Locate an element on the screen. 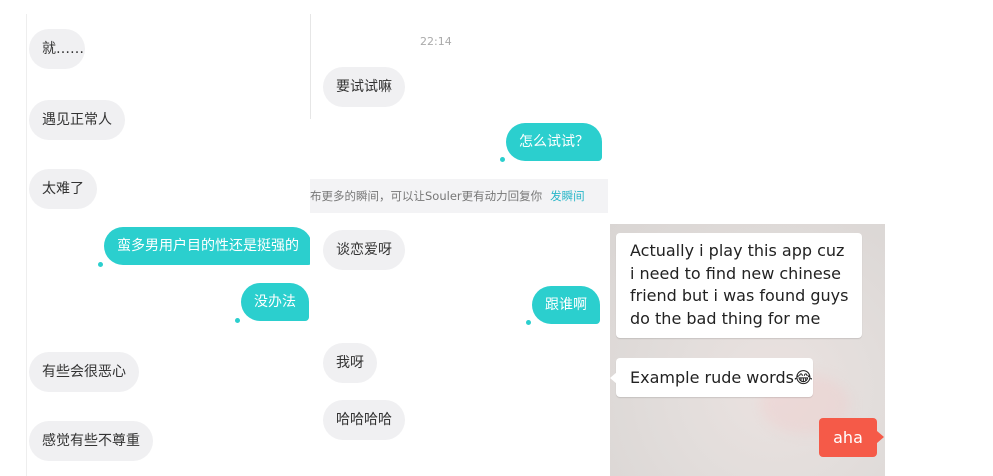 This screenshot has width=993, height=476. notice-text: 布更多的瞬间，可以让Souler更有动力回复你 is located at coordinates (426, 196).